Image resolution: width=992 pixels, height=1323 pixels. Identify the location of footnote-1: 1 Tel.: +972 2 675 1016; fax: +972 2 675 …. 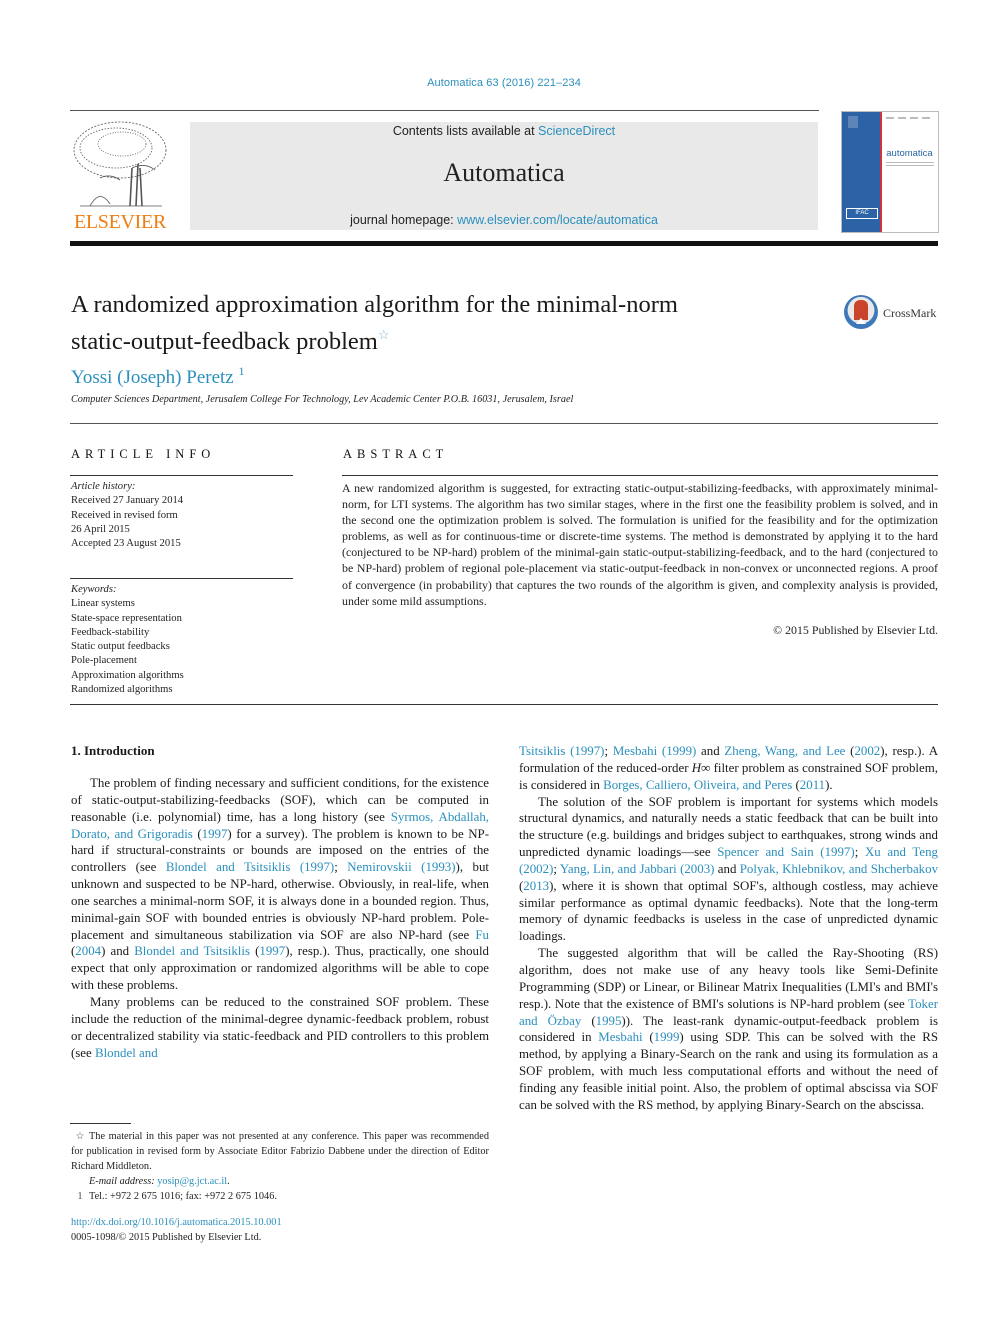
(280, 1196).